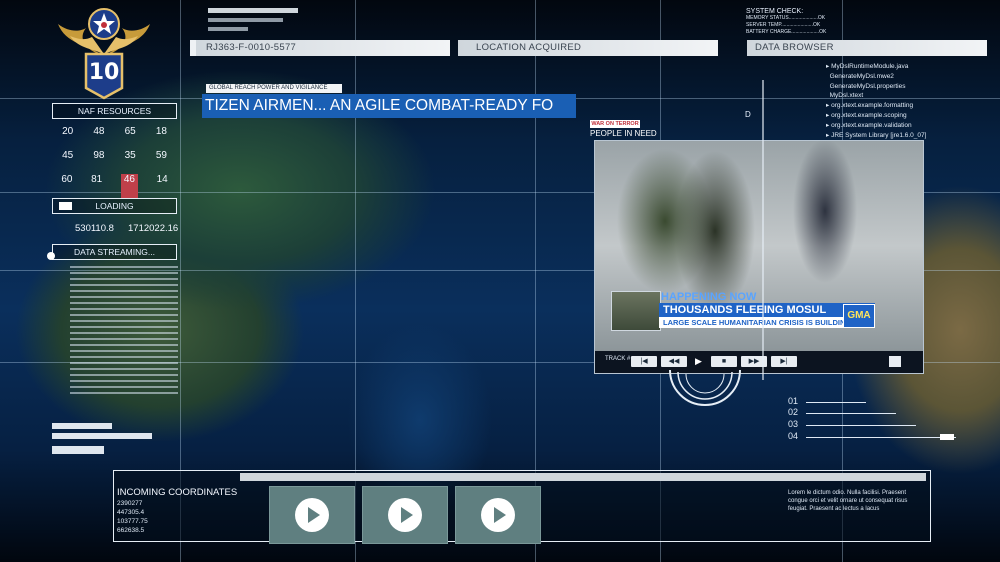 Image resolution: width=1000 pixels, height=562 pixels. Describe the element at coordinates (251, 47) in the screenshot. I see `id-code-text: RJ363-F-0010-5577` at that location.